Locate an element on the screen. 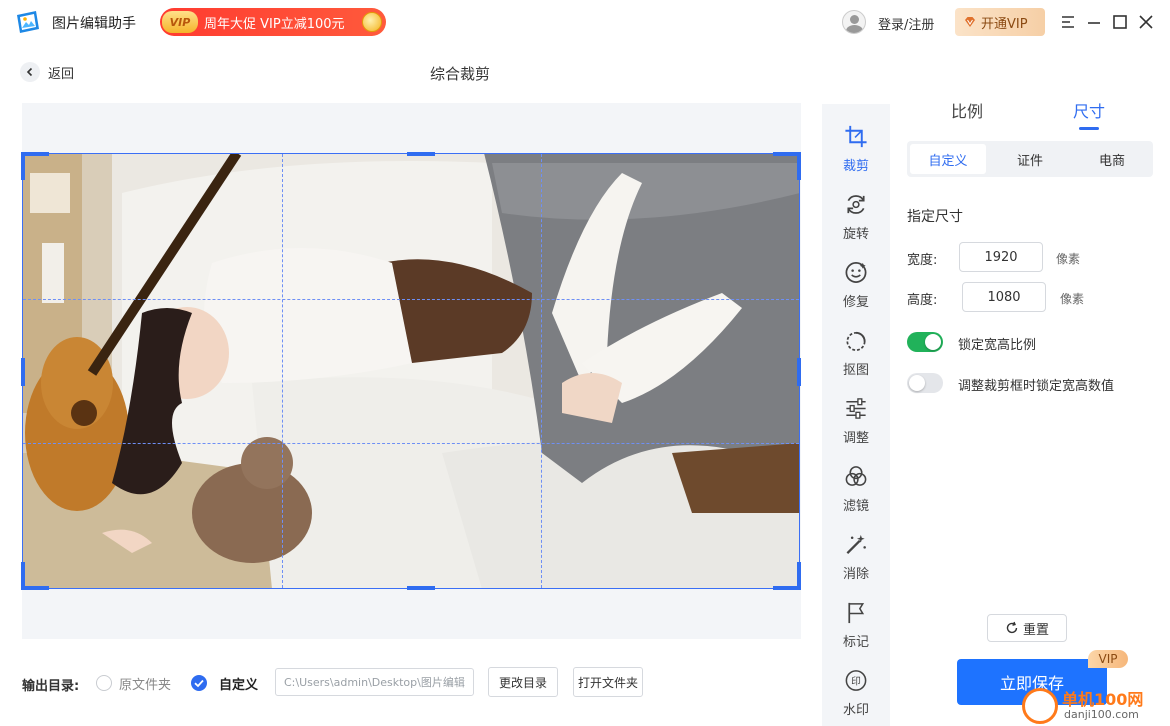 Image resolution: width=1170 pixels, height=726 pixels. rotate-icon is located at coordinates (856, 204).